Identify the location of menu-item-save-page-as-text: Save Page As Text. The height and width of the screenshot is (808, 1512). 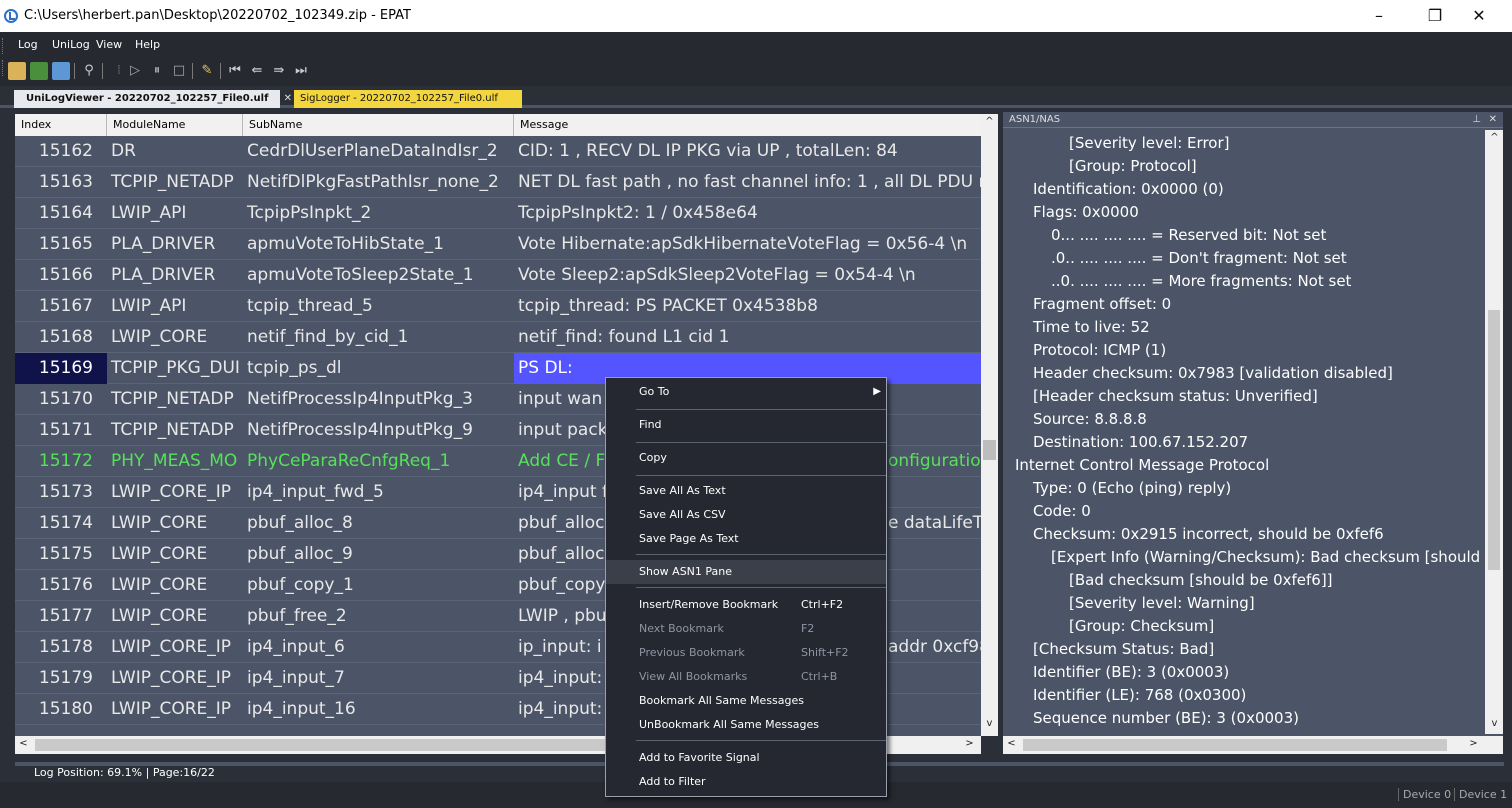
(746, 539).